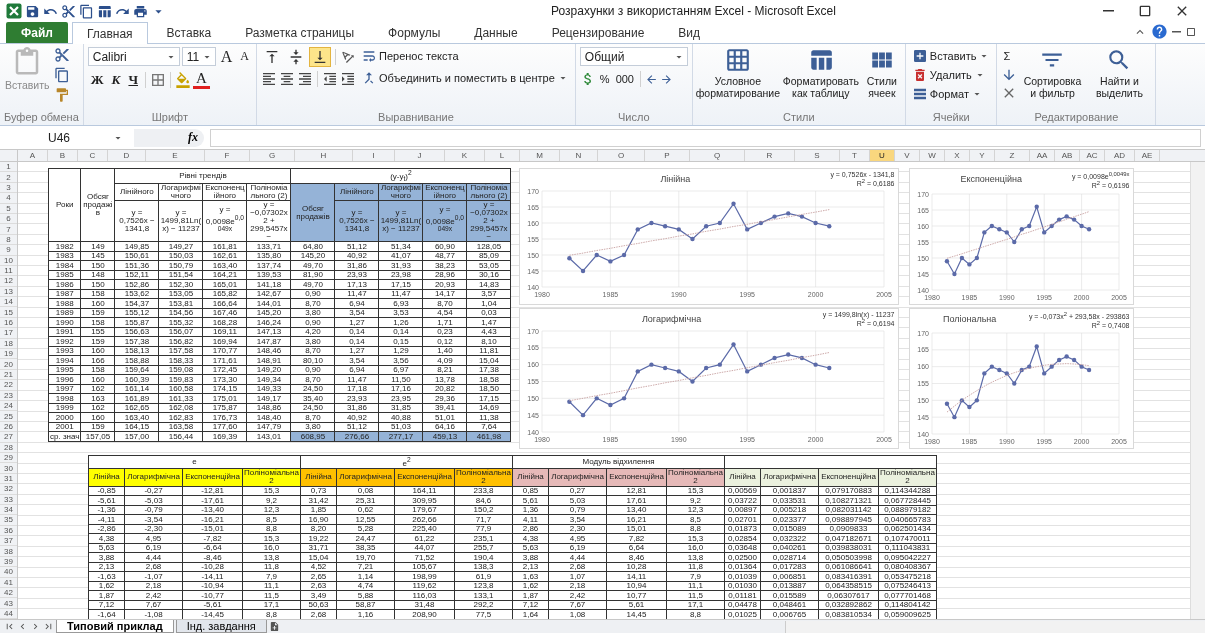  What do you see at coordinates (8, 499) in the screenshot?
I see `row-number: 33` at bounding box center [8, 499].